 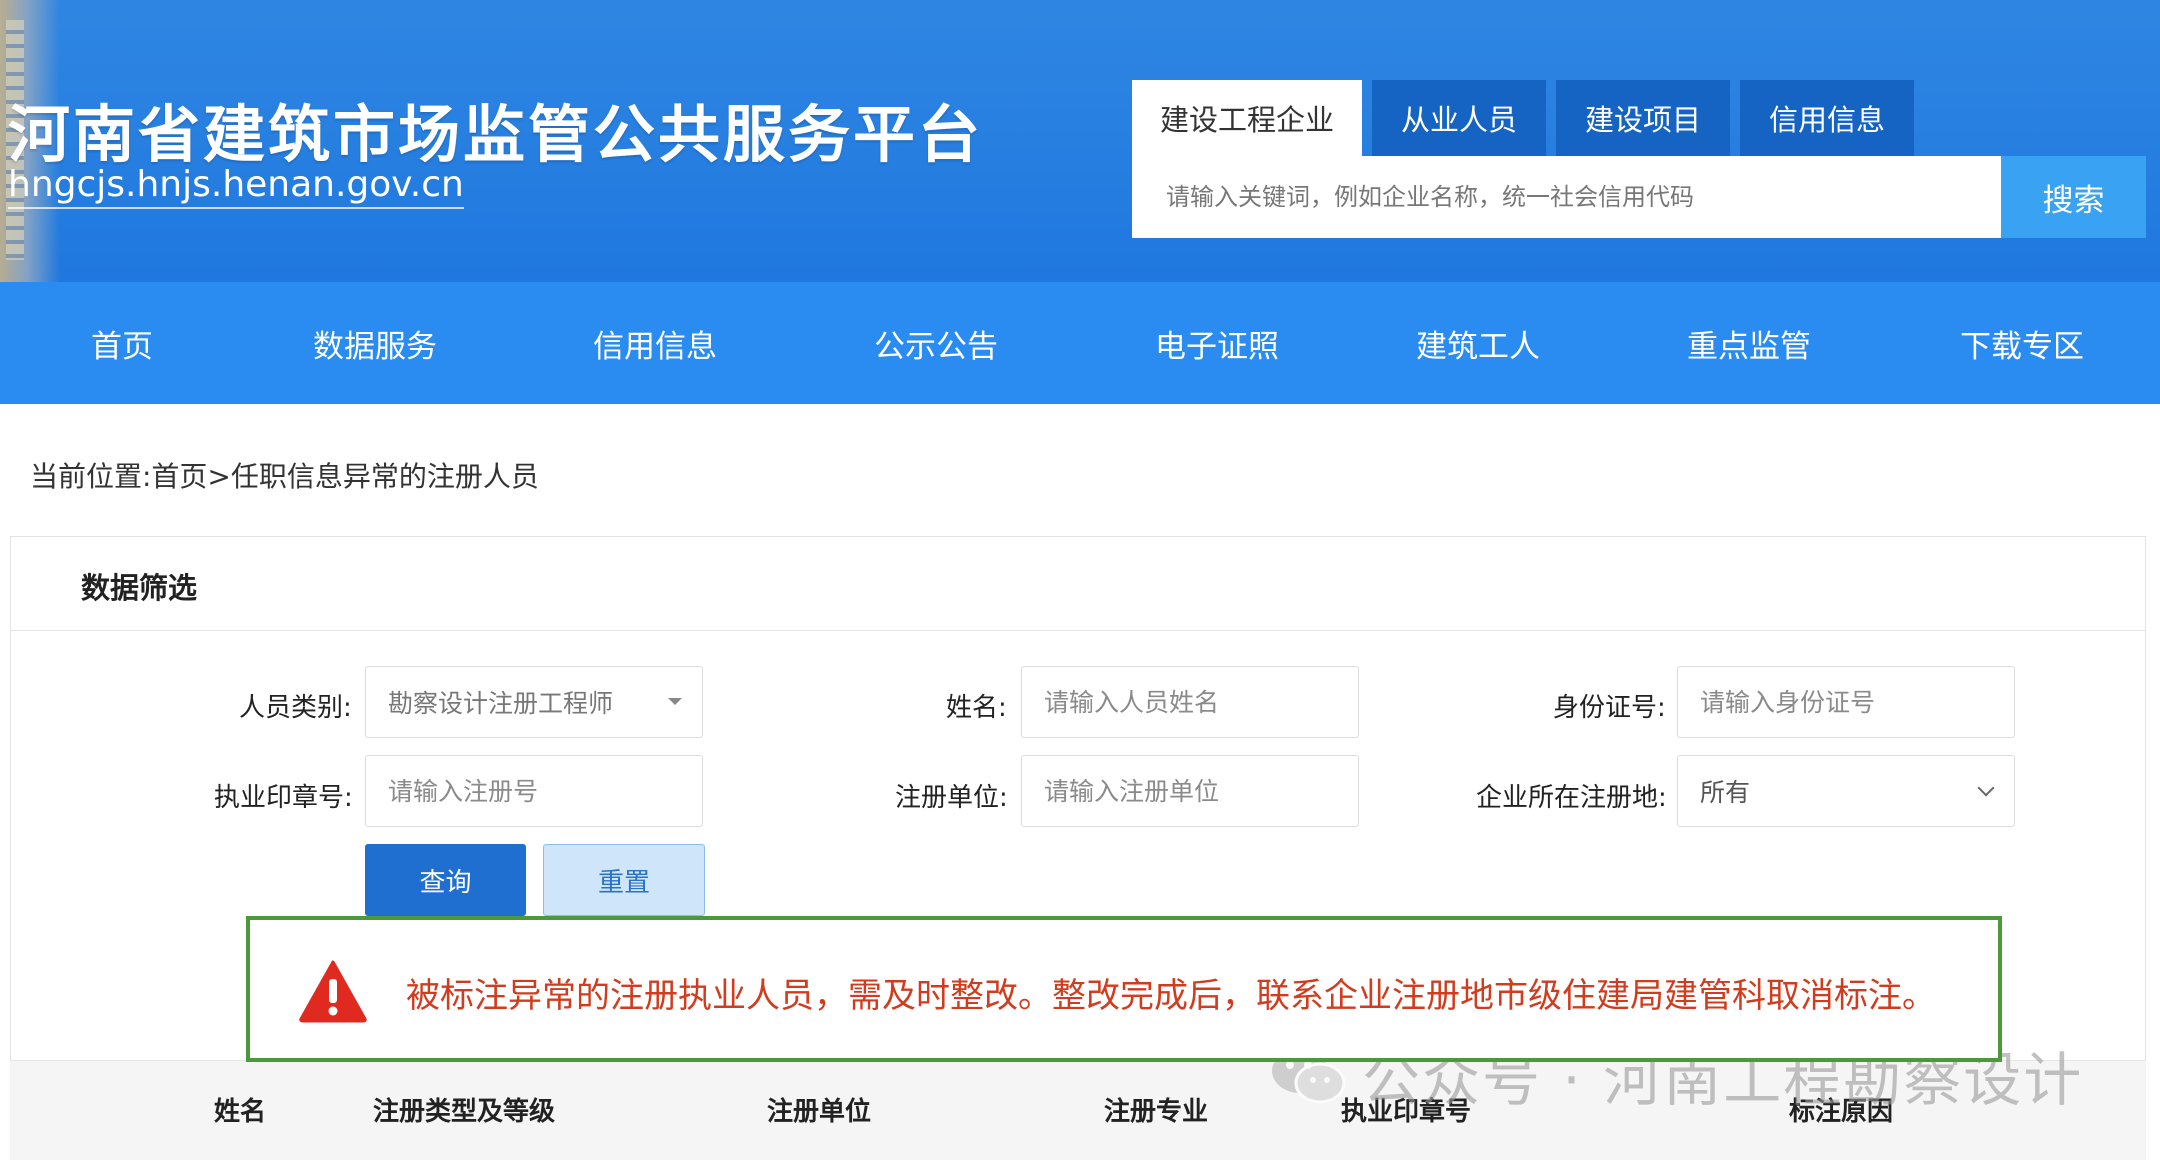 I want to click on nav-item-home: 首页, so click(x=122, y=343).